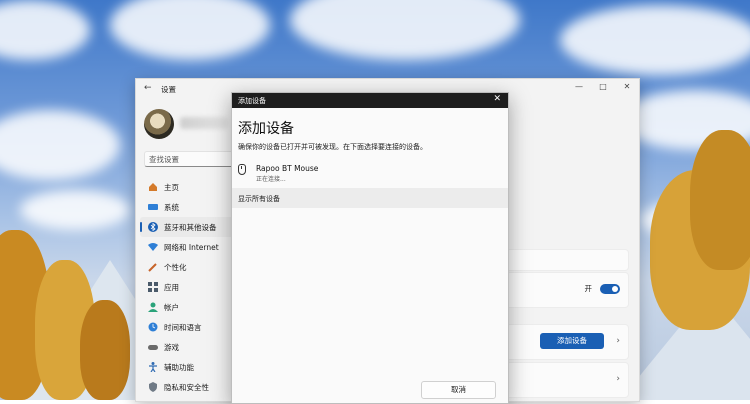 The width and height of the screenshot is (750, 404). What do you see at coordinates (191, 247) in the screenshot?
I see `nav-label: 网络和 Internet` at bounding box center [191, 247].